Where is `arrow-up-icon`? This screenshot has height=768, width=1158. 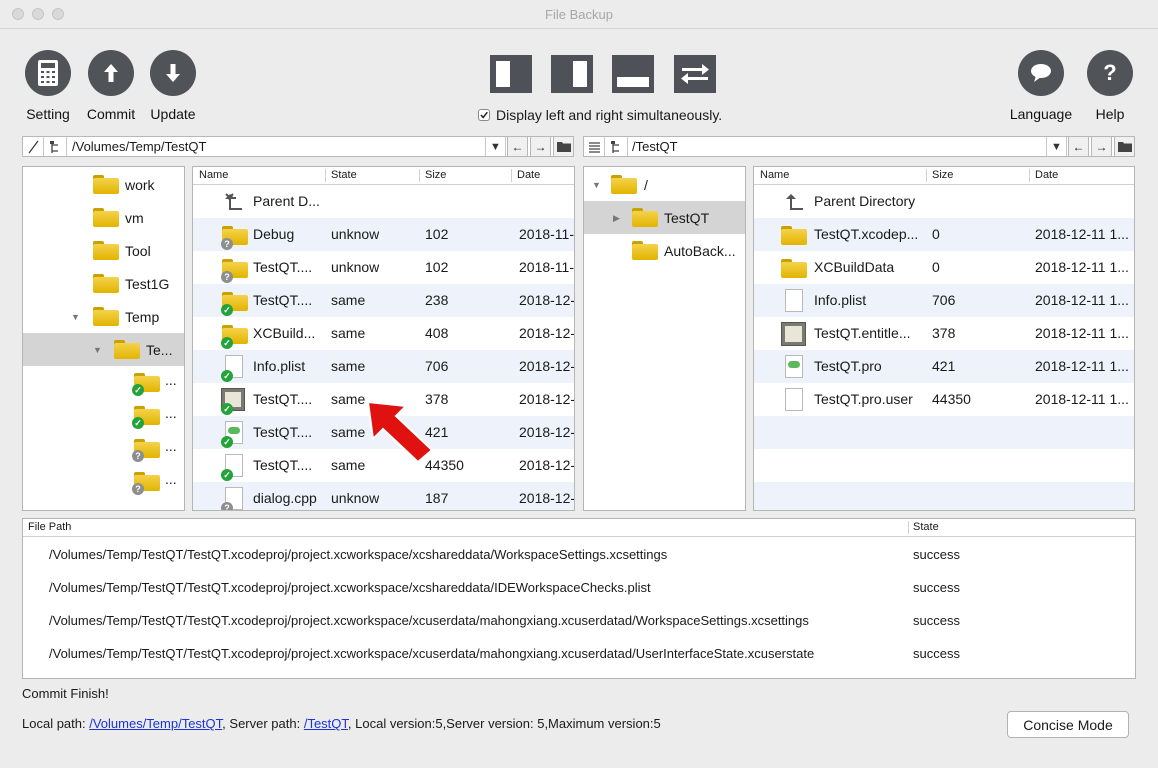
arrow-up-icon is located at coordinates (111, 73).